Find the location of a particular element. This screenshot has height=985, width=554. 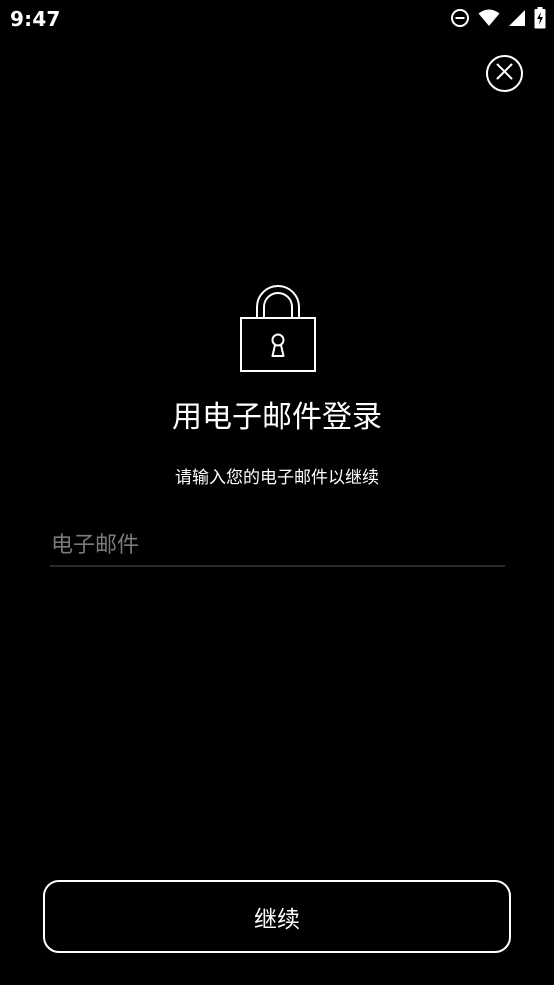

wifi-icon is located at coordinates (489, 18).